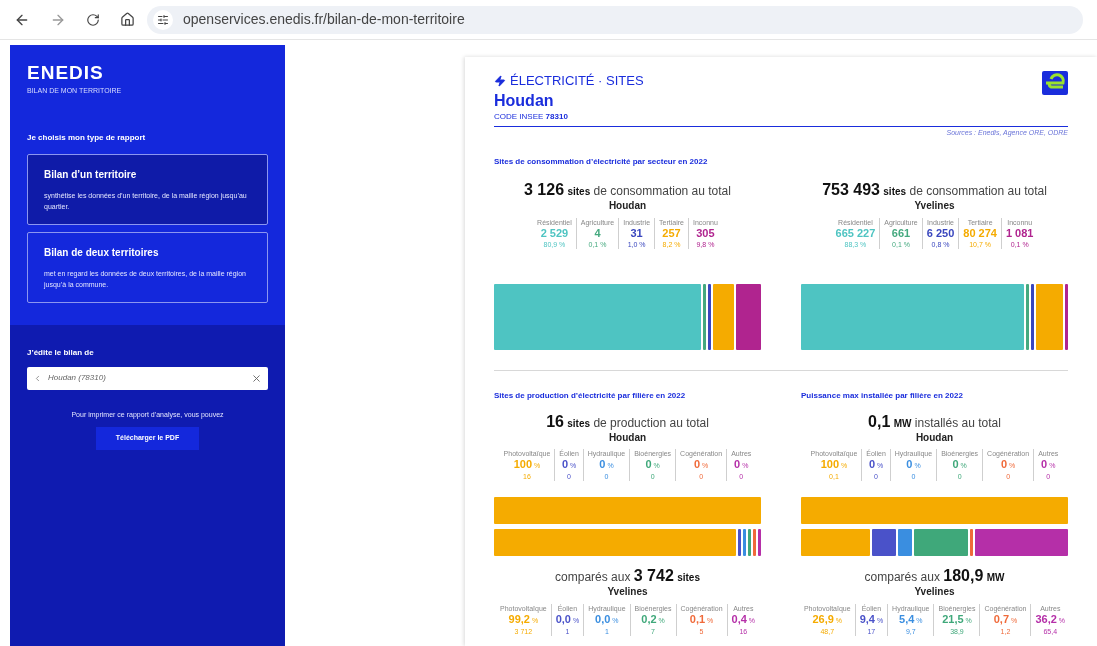 Image resolution: width=1097 pixels, height=646 pixels. I want to click on lightning-icon, so click(500, 80).